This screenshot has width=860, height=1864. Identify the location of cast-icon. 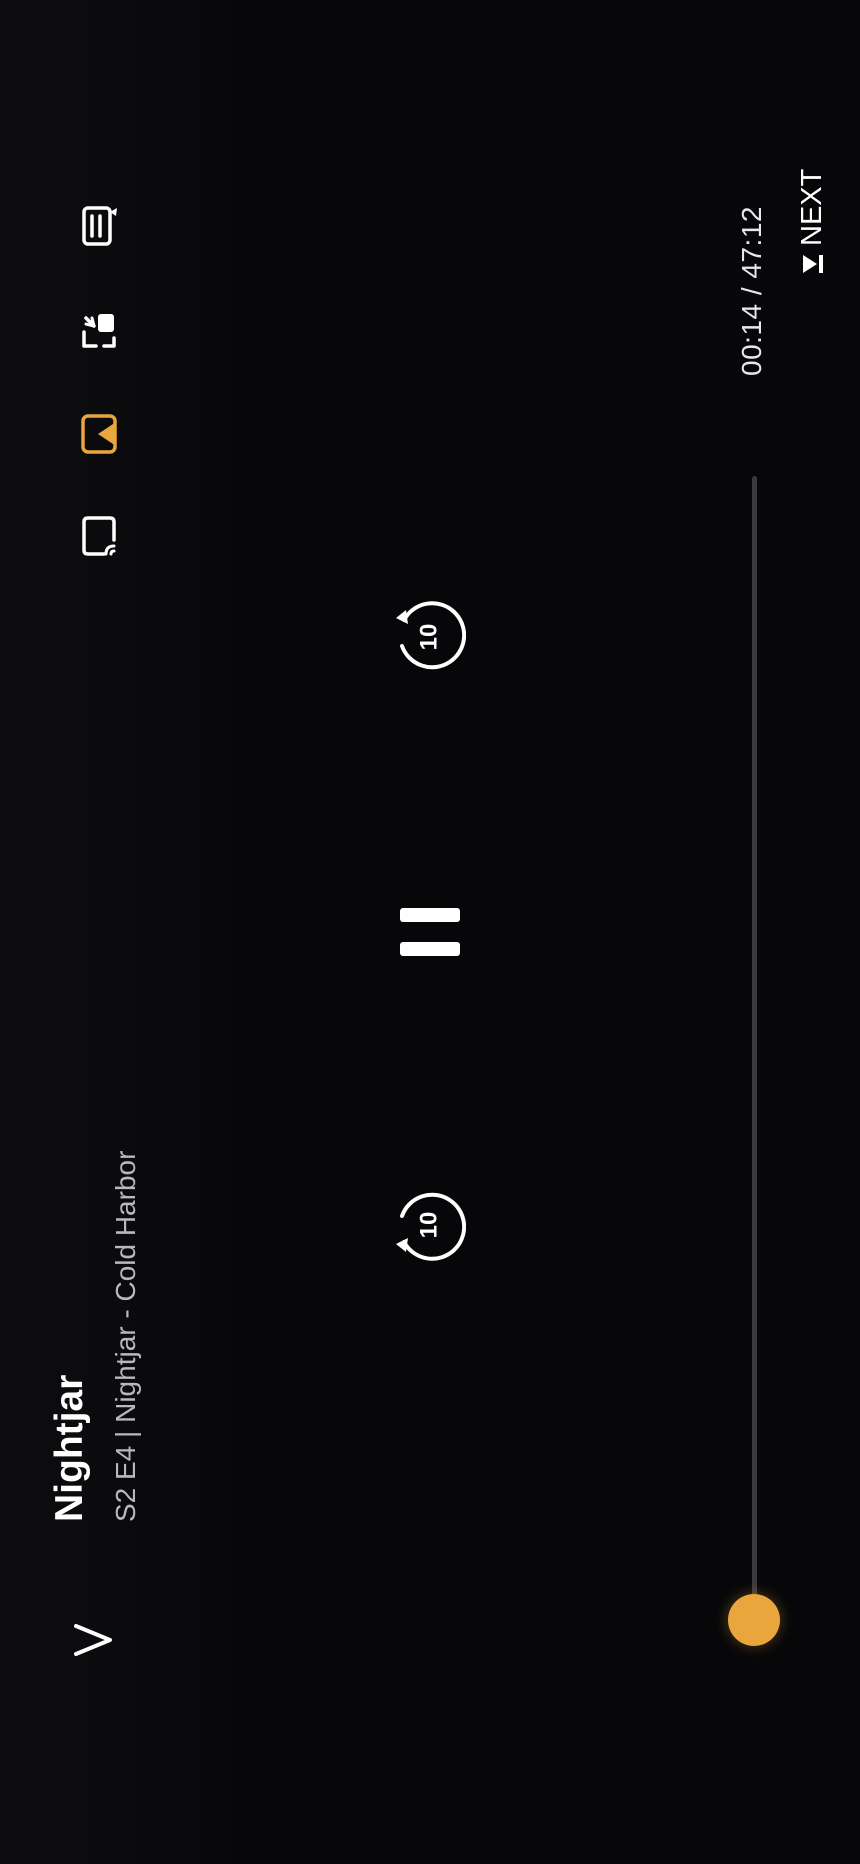
(100, 536).